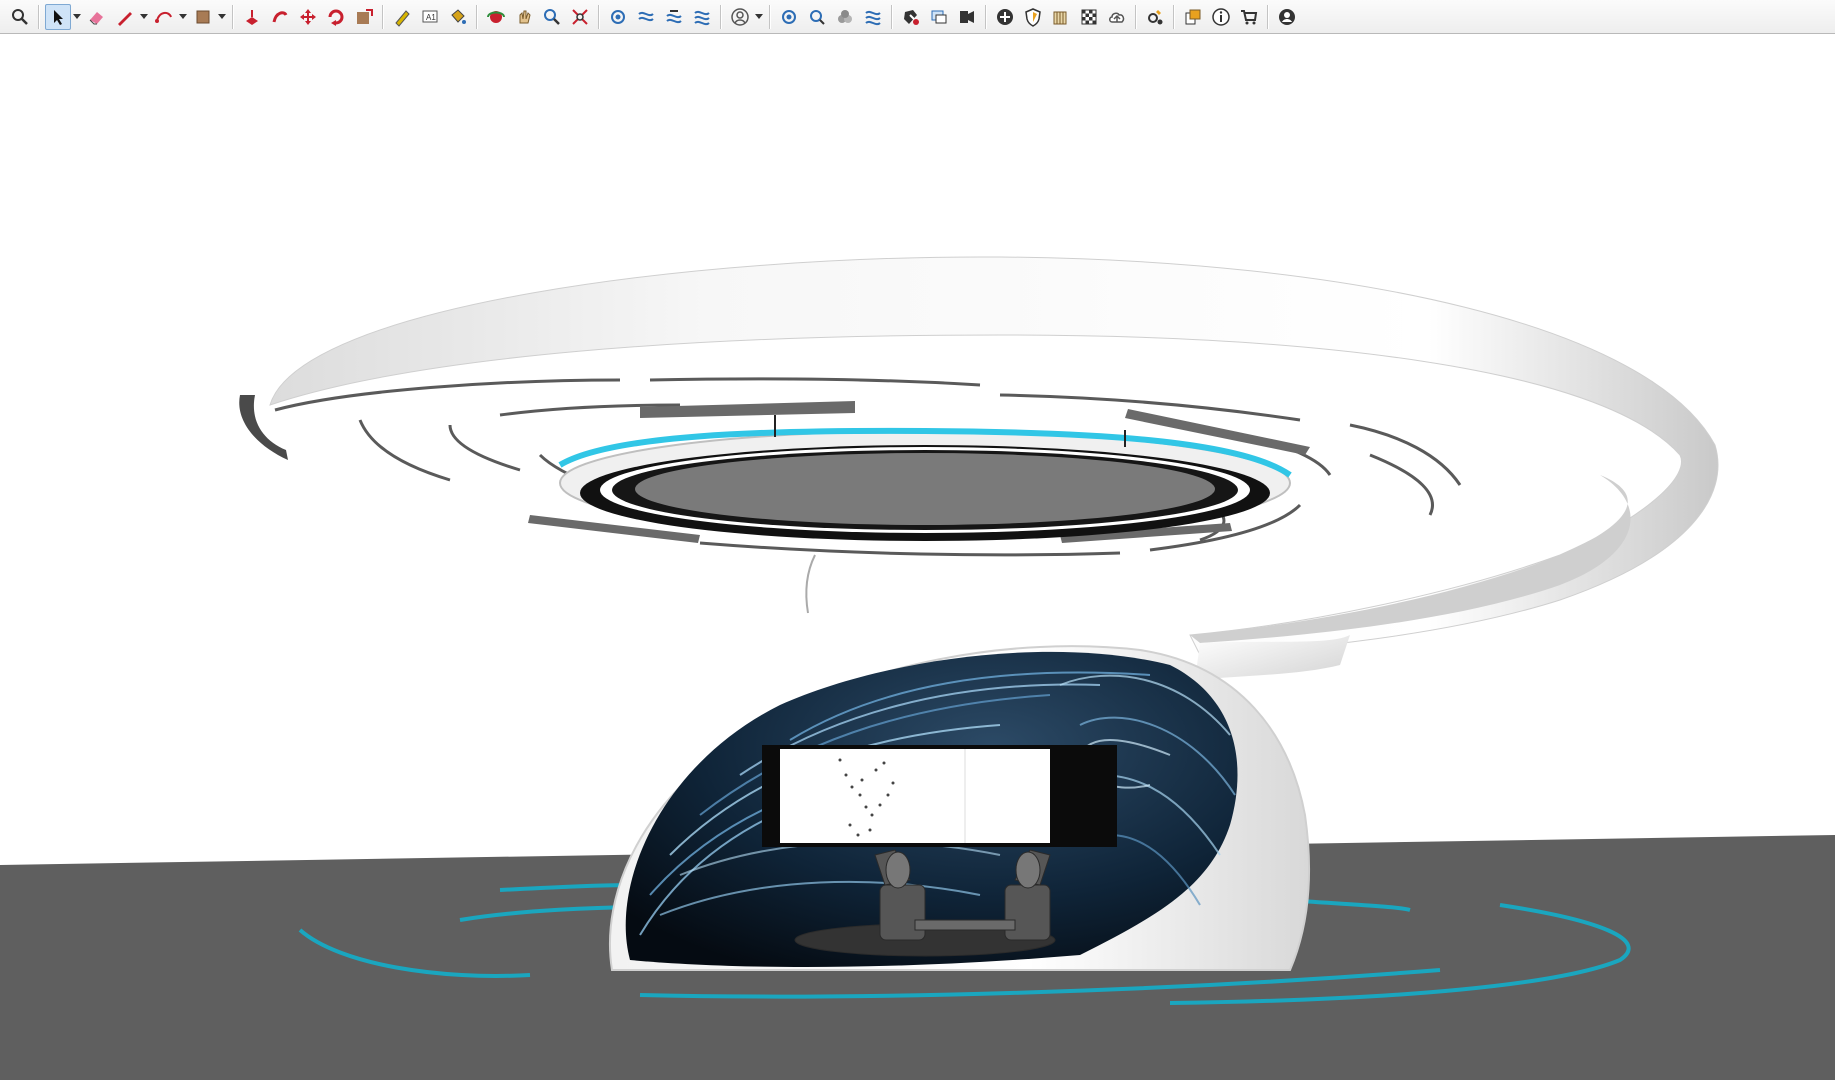 The image size is (1835, 1080). Describe the element at coordinates (1061, 17) in the screenshot. I see `warehouse-button` at that location.